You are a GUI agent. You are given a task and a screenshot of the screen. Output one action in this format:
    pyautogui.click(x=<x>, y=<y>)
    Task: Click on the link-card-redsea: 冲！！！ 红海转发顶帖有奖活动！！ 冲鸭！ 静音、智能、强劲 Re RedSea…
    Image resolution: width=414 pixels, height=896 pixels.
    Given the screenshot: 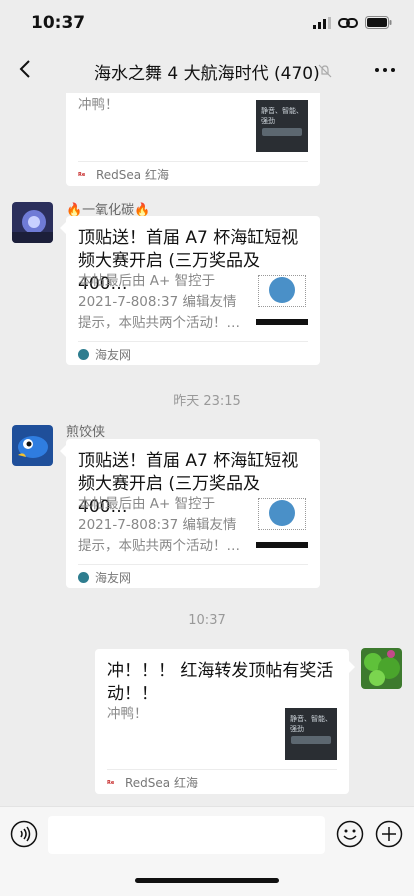 What is the action you would take?
    pyautogui.click(x=222, y=721)
    